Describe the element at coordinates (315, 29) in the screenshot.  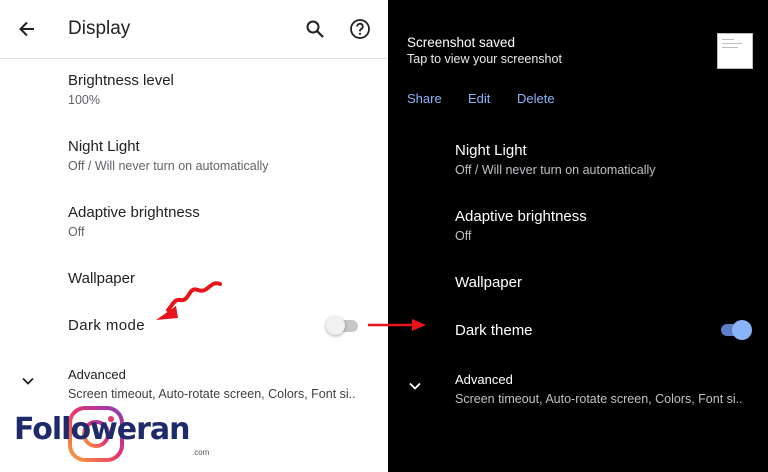
I see `search-icon` at that location.